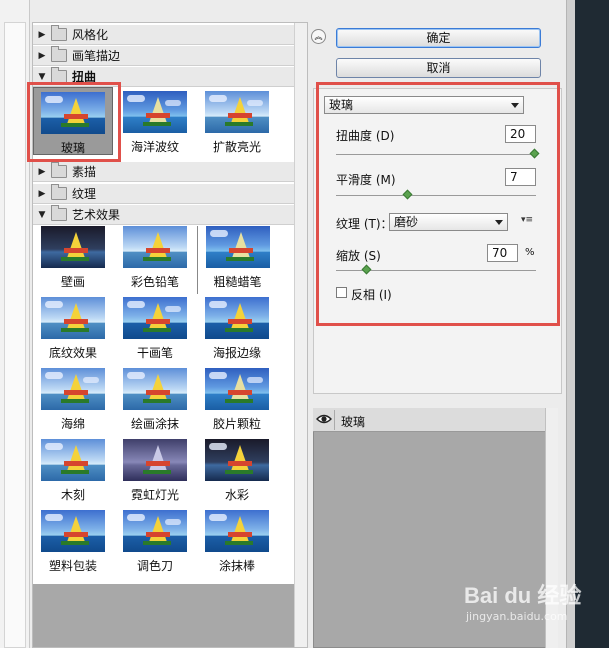 This screenshot has height=648, width=609. I want to click on filter-thumb-palette-knife: 调色刀, so click(155, 544).